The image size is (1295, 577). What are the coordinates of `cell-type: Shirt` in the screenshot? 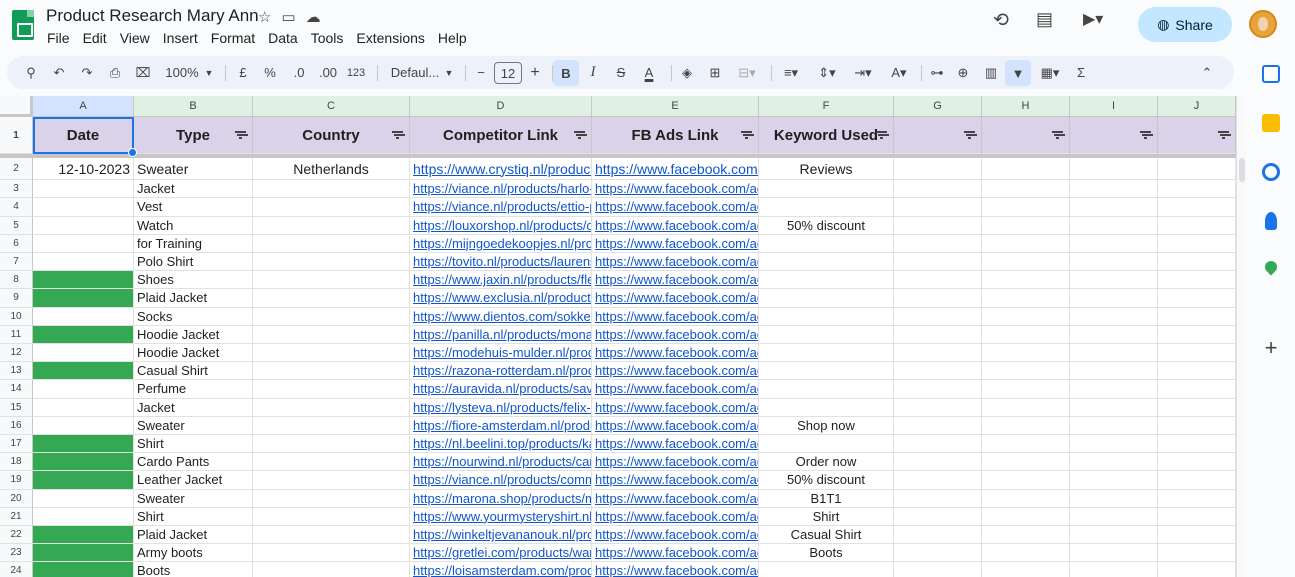 It's located at (193, 444).